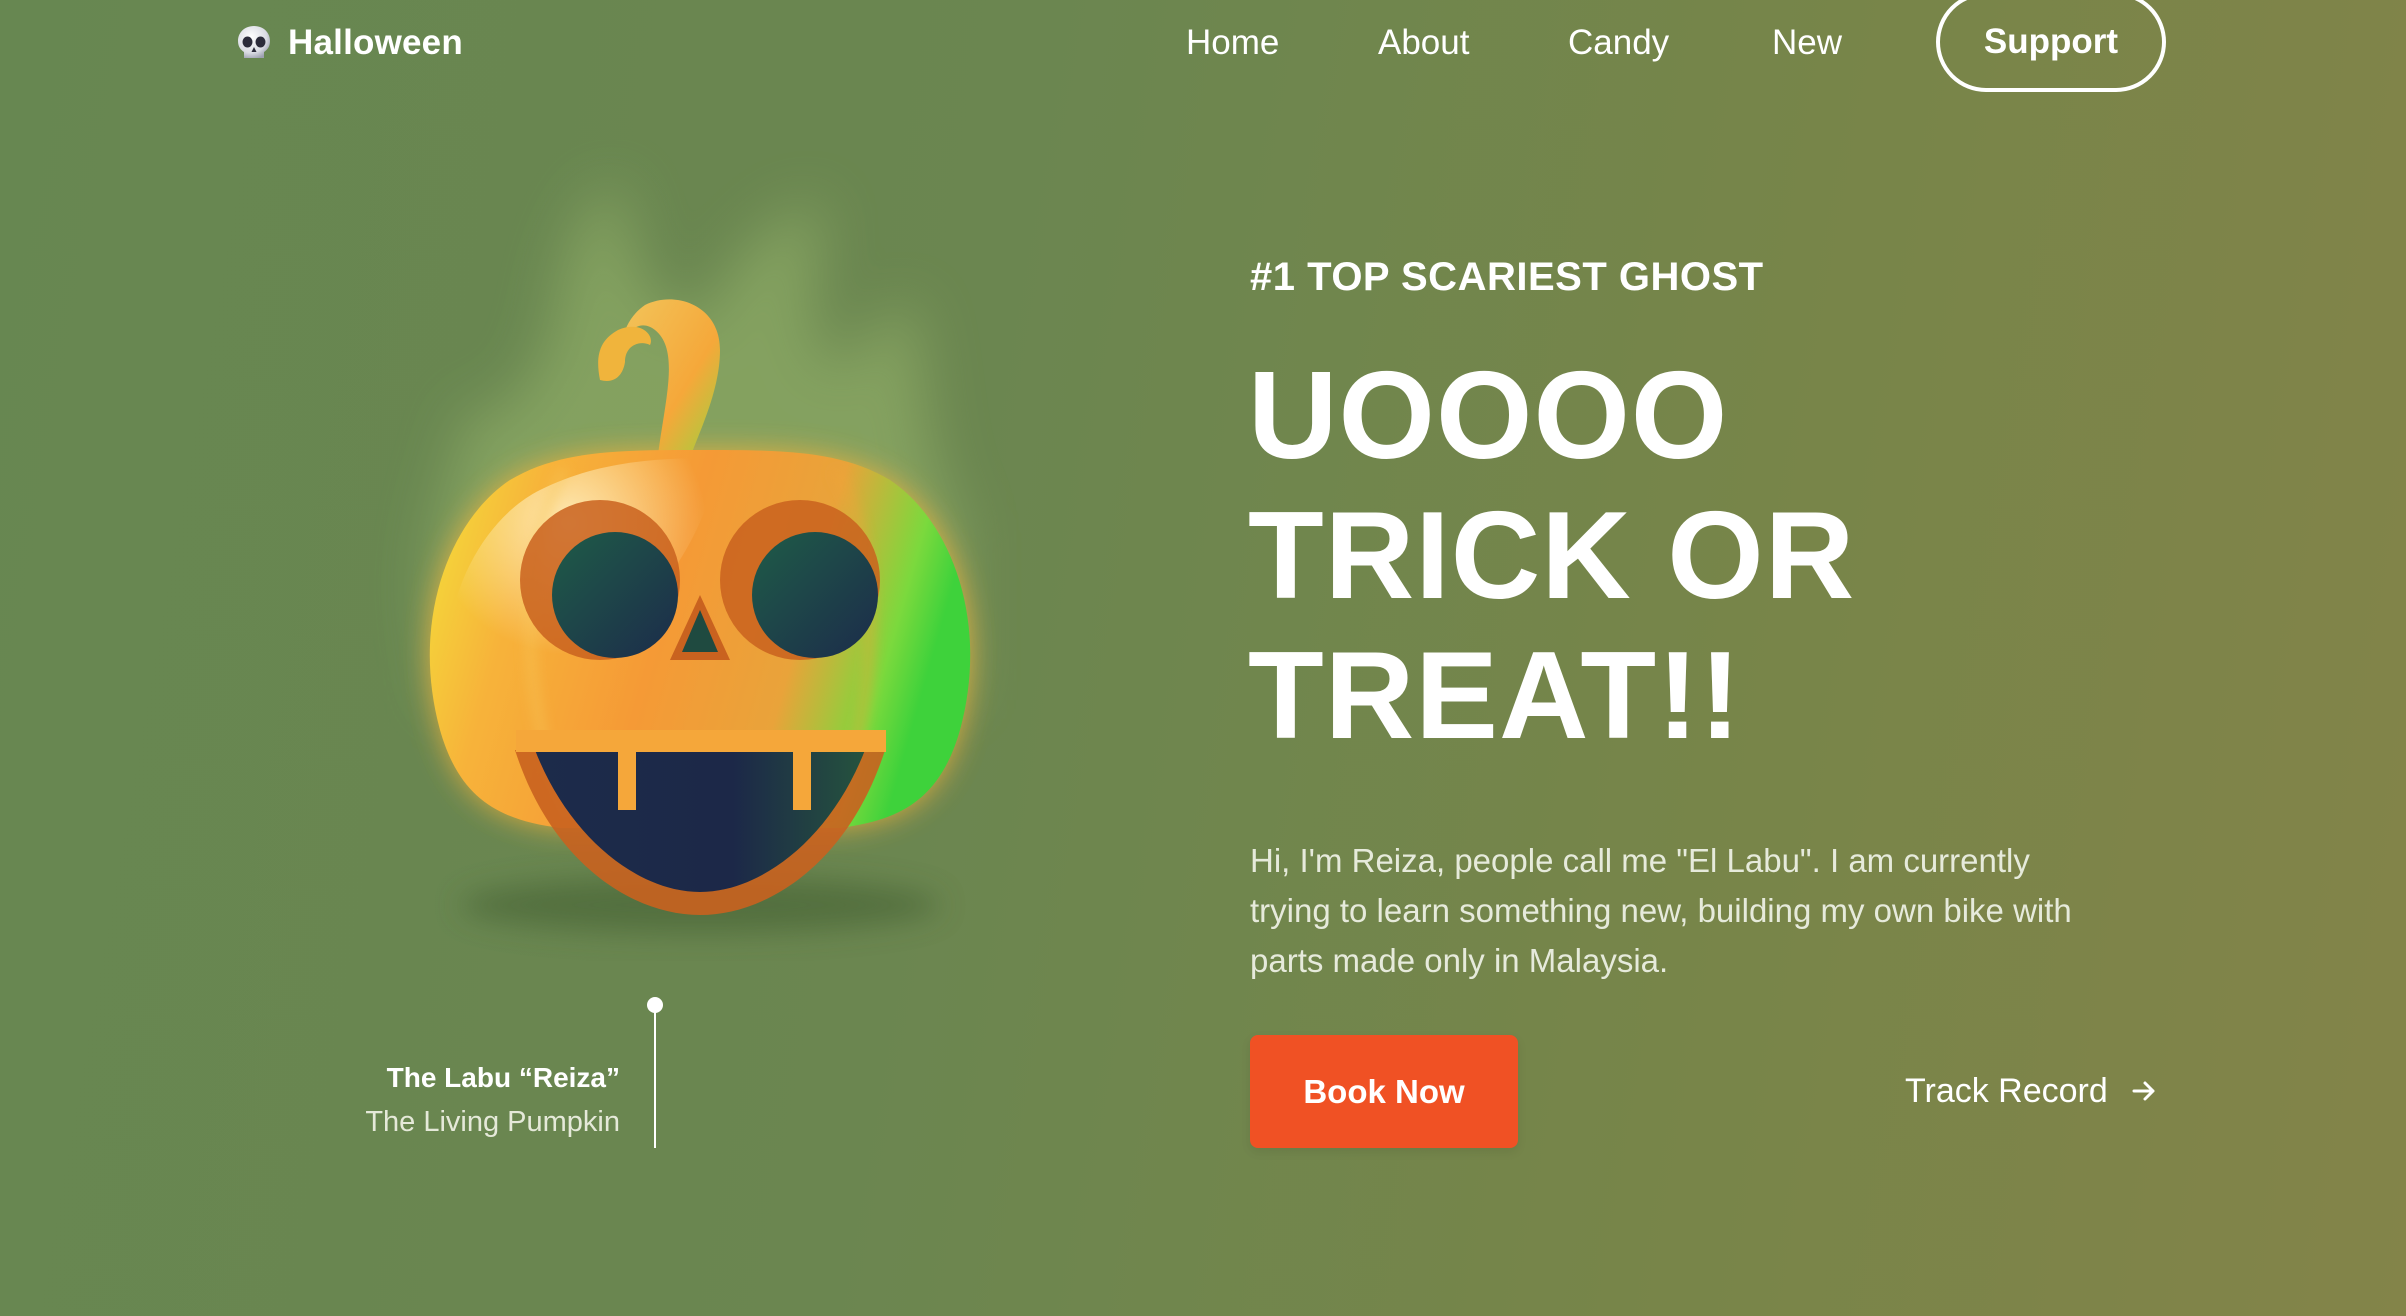 The width and height of the screenshot is (2406, 1316). What do you see at coordinates (1423, 43) in the screenshot?
I see `nav-link-about: About` at bounding box center [1423, 43].